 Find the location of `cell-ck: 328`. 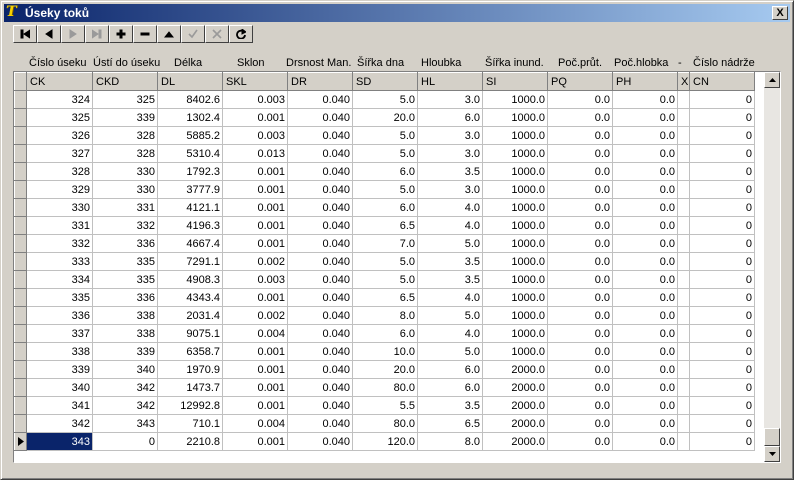

cell-ck: 328 is located at coordinates (59, 171).